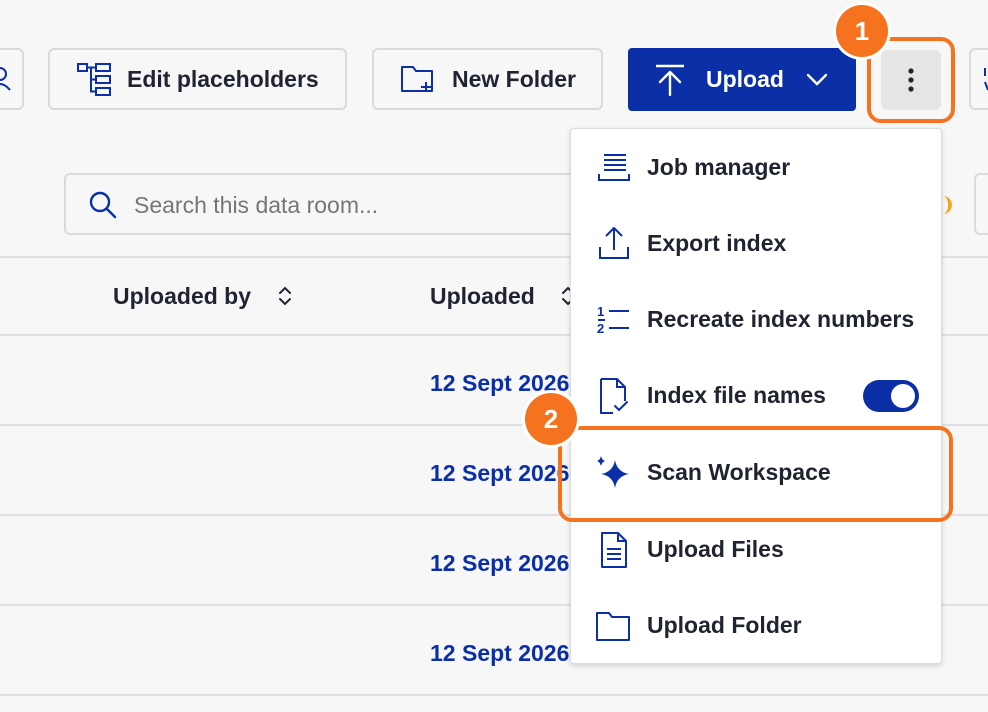 This screenshot has height=712, width=988. What do you see at coordinates (755, 474) in the screenshot?
I see `step2-highlight` at bounding box center [755, 474].